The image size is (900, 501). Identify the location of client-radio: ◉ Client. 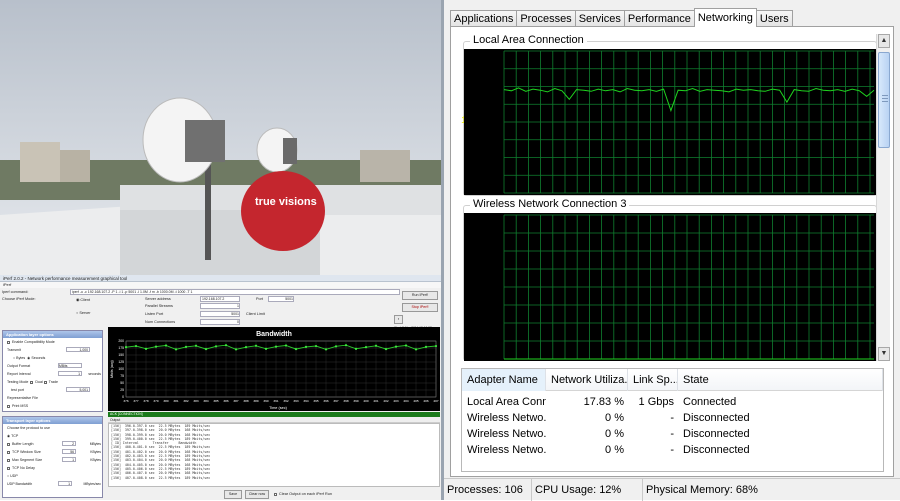
(83, 299).